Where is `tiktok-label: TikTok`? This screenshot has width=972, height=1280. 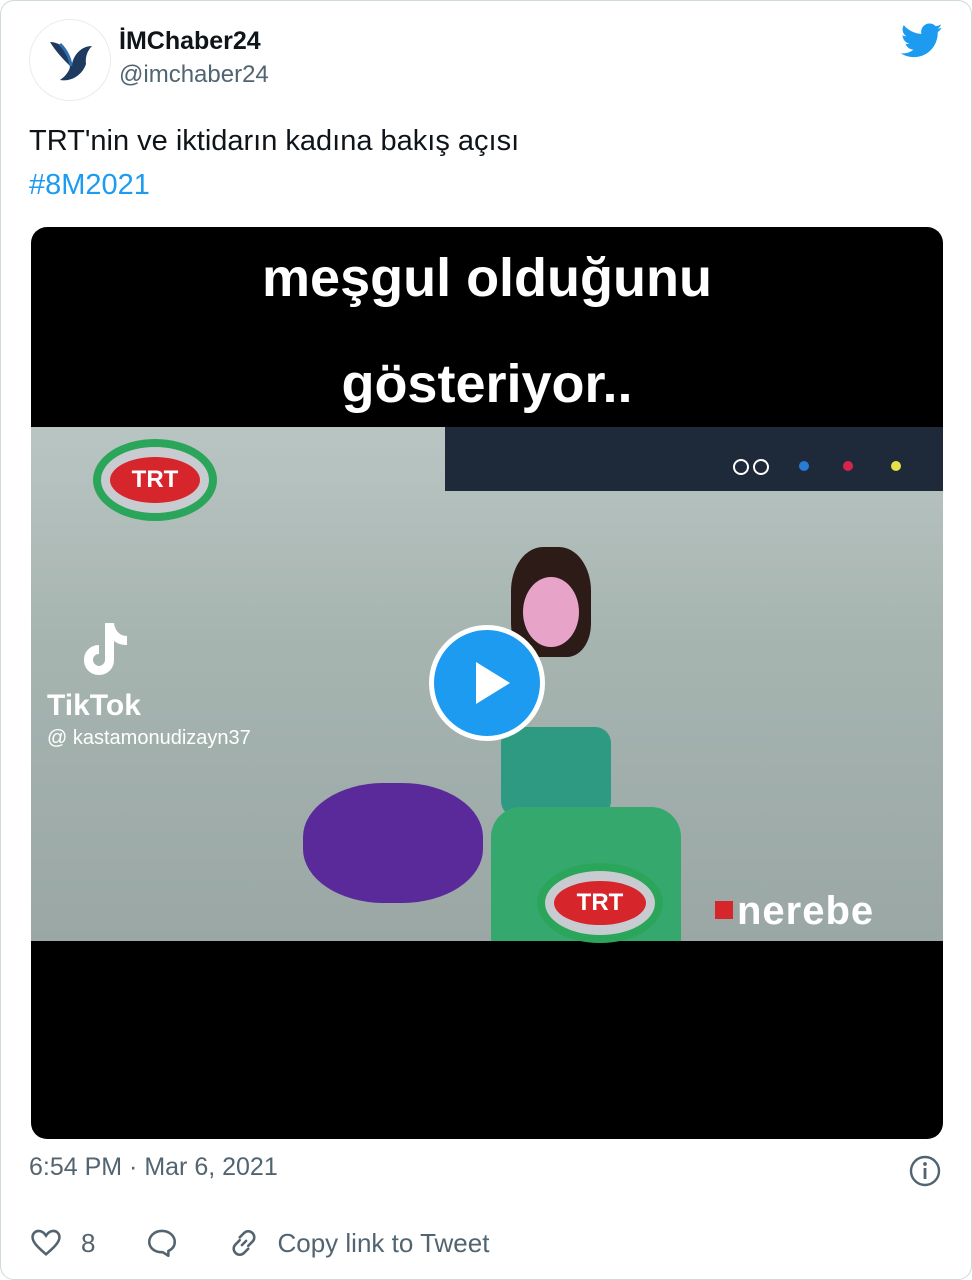
tiktok-label: TikTok is located at coordinates (94, 705).